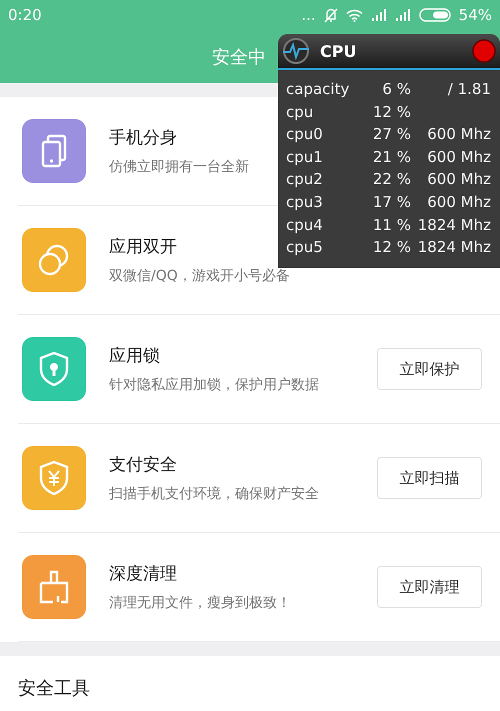 The width and height of the screenshot is (500, 711). Describe the element at coordinates (354, 15) in the screenshot. I see `wifi-icon` at that location.